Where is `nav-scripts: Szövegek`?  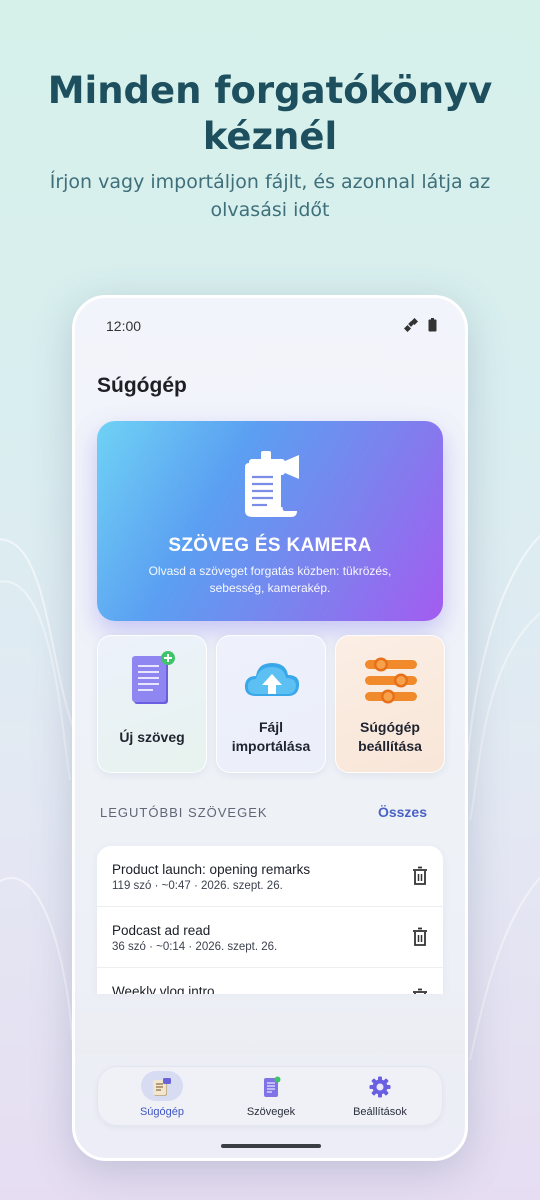
nav-scripts: Szövegek is located at coordinates (271, 1098).